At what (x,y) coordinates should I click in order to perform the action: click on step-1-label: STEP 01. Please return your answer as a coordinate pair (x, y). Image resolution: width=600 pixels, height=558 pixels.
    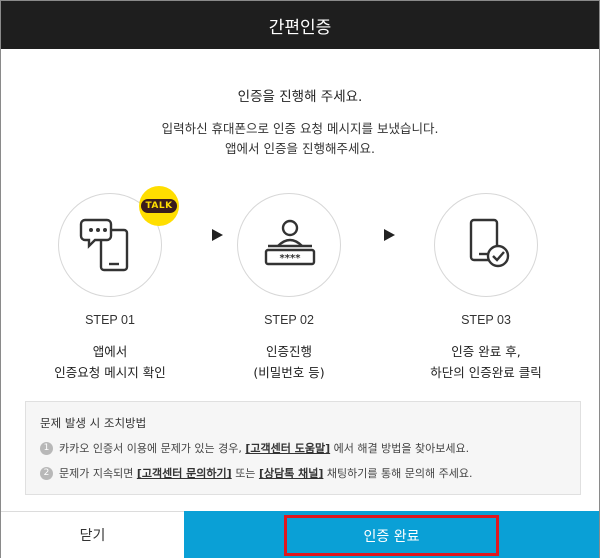
    Looking at the image, I should click on (110, 320).